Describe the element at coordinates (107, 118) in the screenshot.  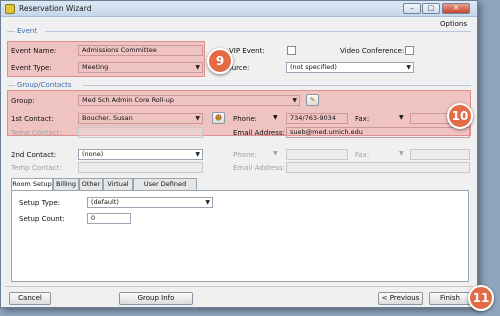
I see `first-contact-value: Boucher, Susan` at that location.